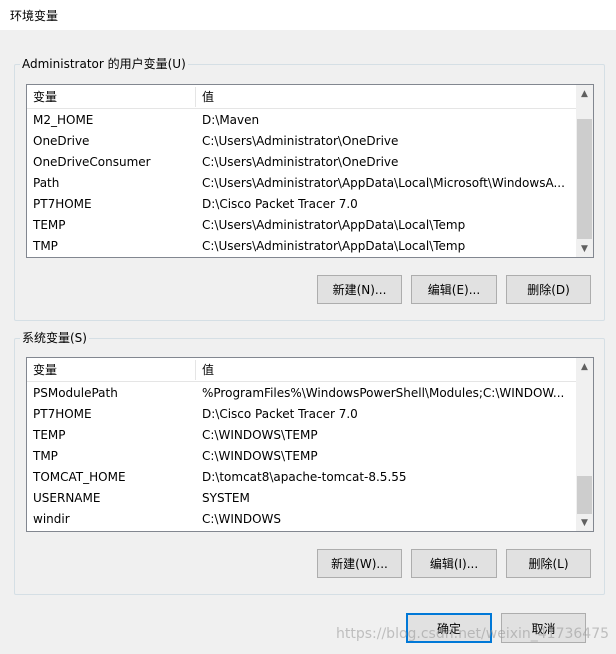 The width and height of the screenshot is (616, 654). I want to click on variable-name: windir, so click(51, 519).